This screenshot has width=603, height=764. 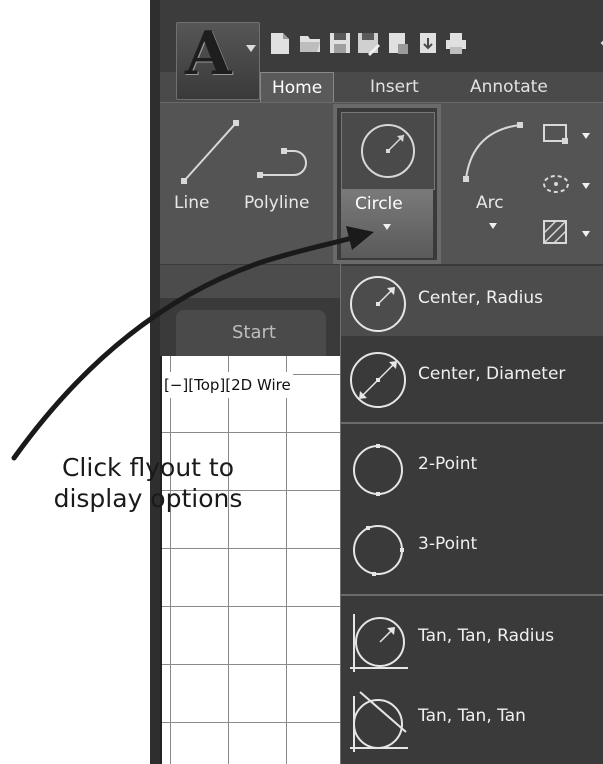 What do you see at coordinates (148, 483) in the screenshot?
I see `callout-annotation: Click flyout to display options` at bounding box center [148, 483].